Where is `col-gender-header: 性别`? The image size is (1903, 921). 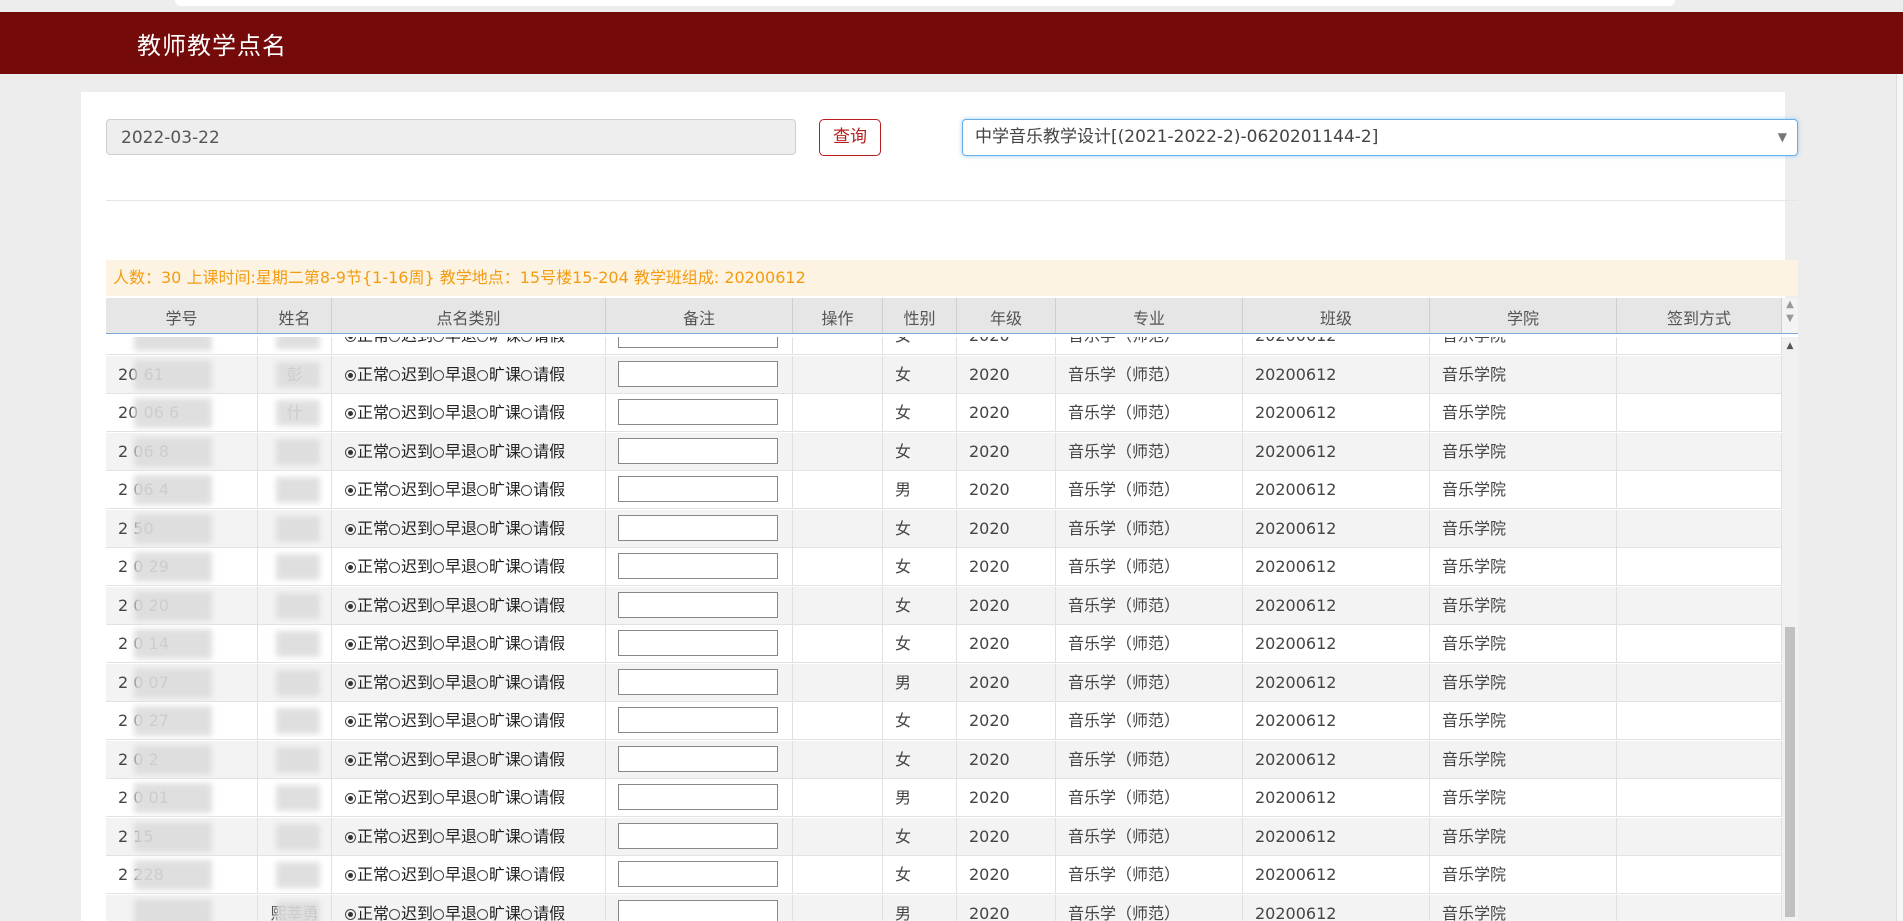 col-gender-header: 性别 is located at coordinates (920, 315).